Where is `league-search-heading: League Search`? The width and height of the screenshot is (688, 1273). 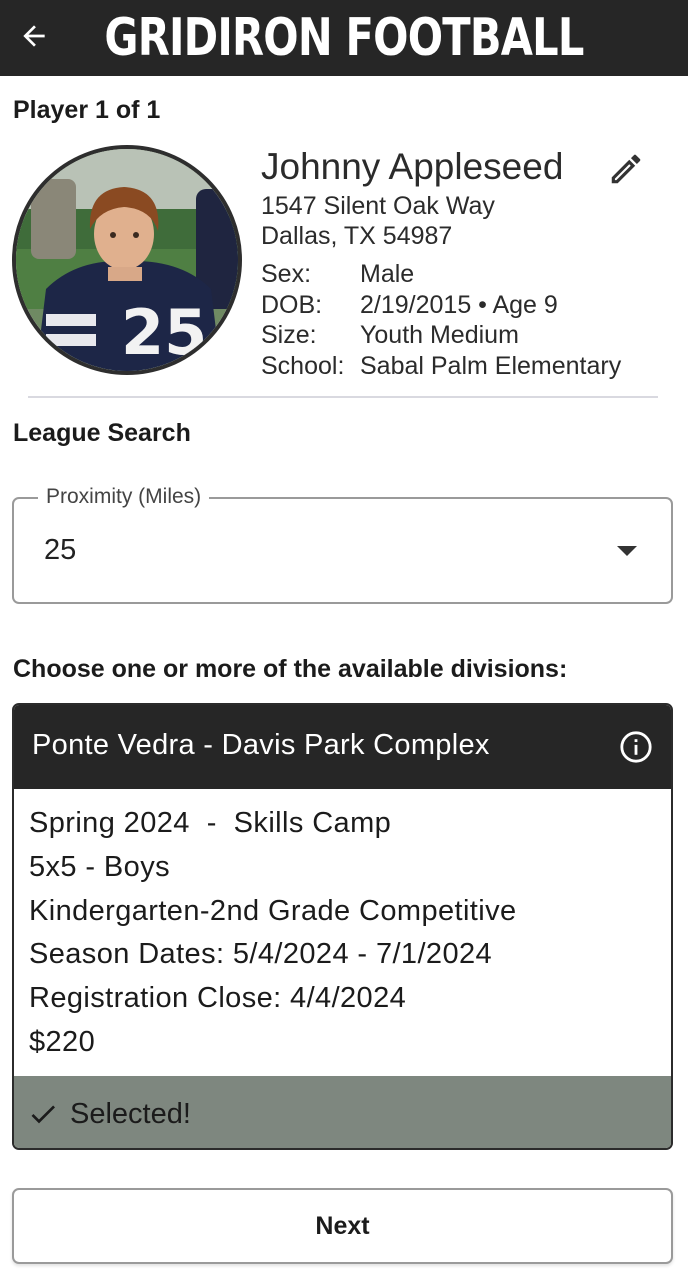
league-search-heading: League Search is located at coordinates (102, 433).